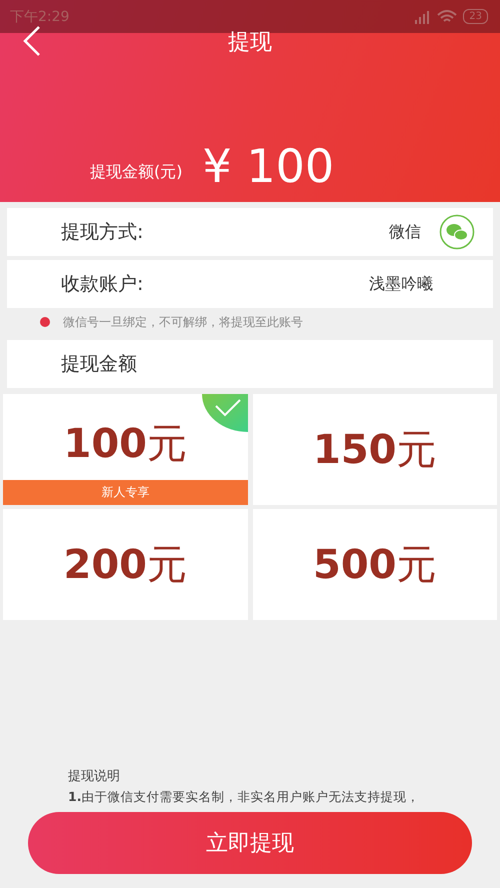  Describe the element at coordinates (401, 284) in the screenshot. I see `row-value: 浅墨吟曦` at that location.